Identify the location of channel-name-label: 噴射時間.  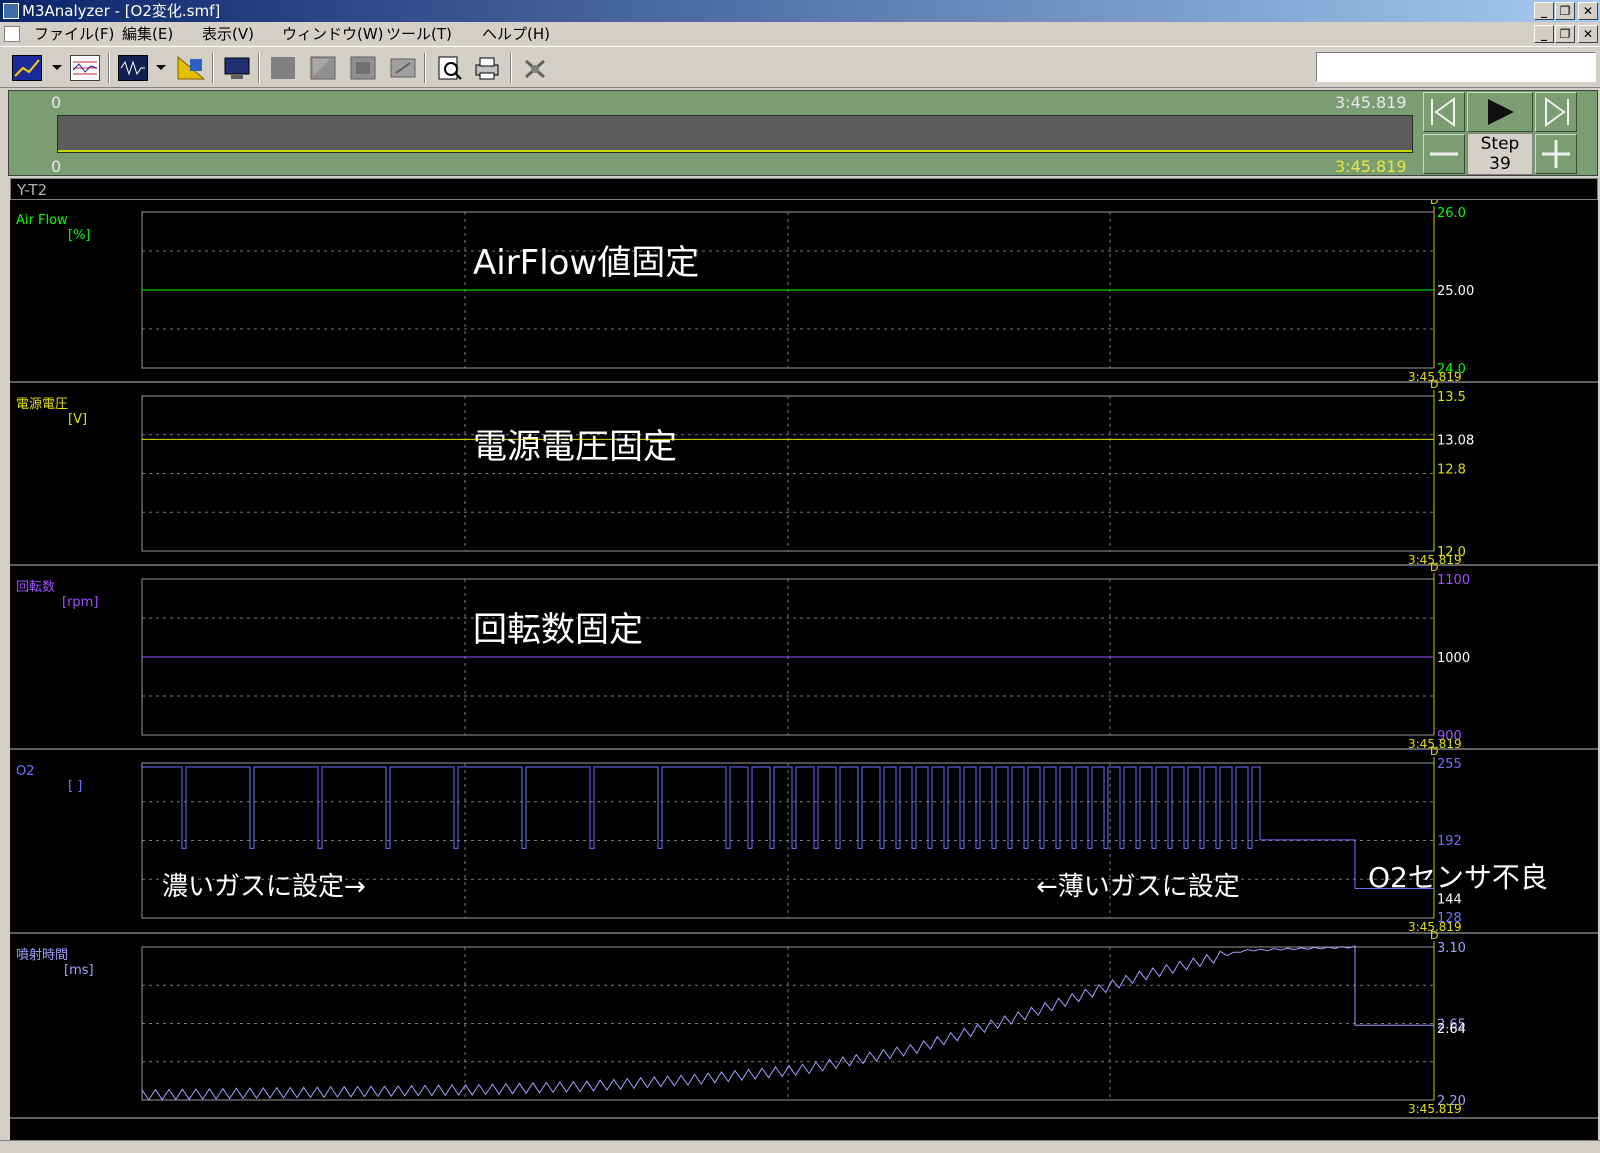
(42, 955).